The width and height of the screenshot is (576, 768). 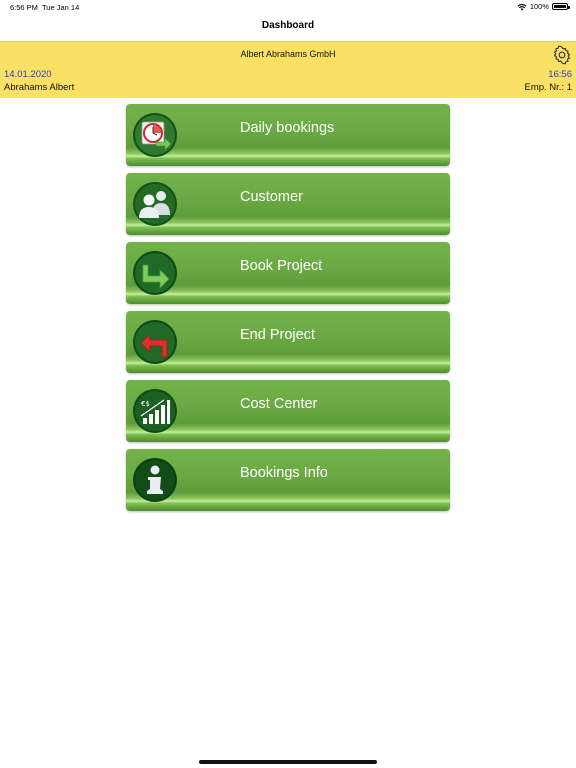 What do you see at coordinates (155, 480) in the screenshot?
I see `info-icon` at bounding box center [155, 480].